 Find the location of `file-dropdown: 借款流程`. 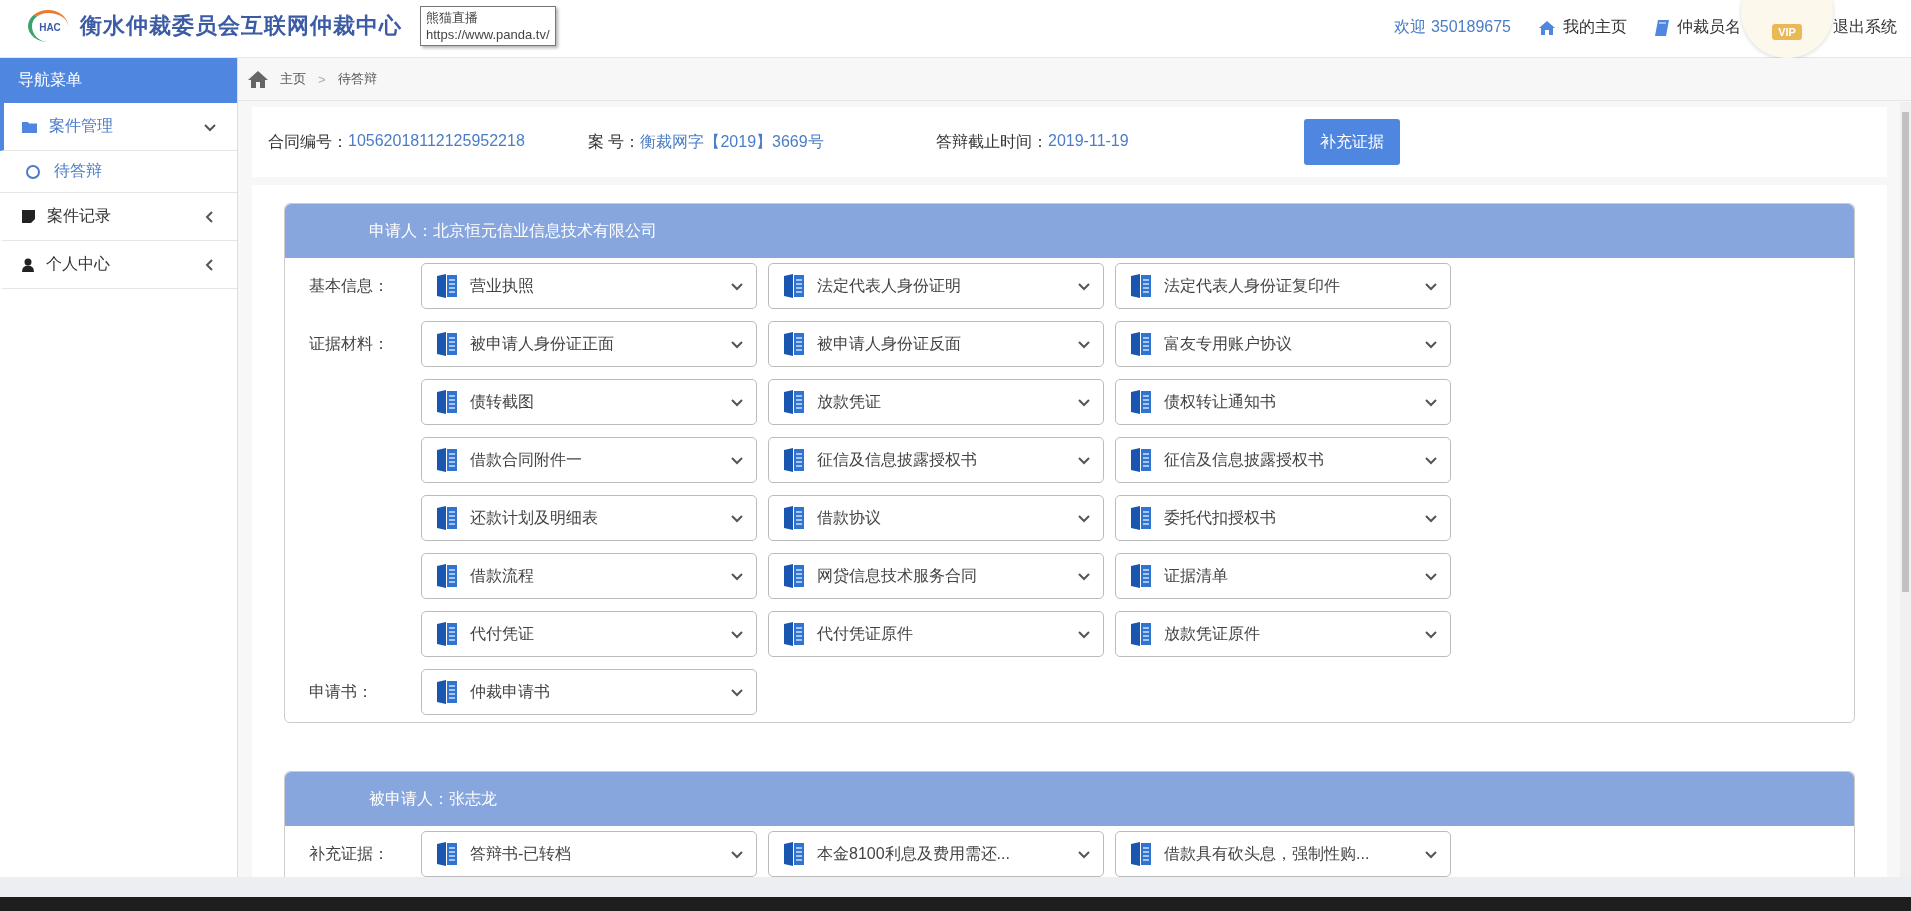

file-dropdown: 借款流程 is located at coordinates (589, 576).